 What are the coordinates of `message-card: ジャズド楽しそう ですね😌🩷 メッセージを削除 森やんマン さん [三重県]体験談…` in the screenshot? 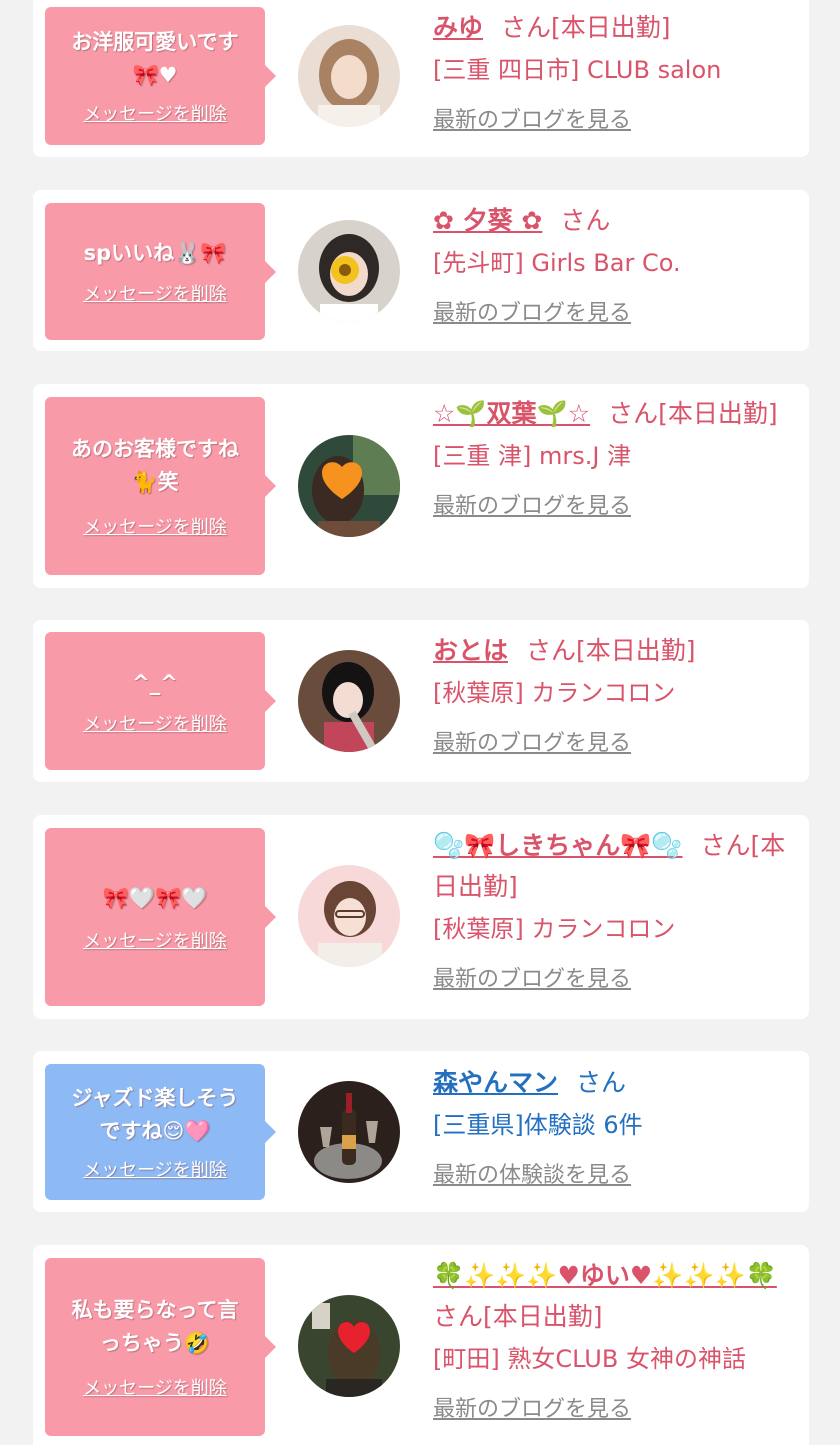 It's located at (421, 1131).